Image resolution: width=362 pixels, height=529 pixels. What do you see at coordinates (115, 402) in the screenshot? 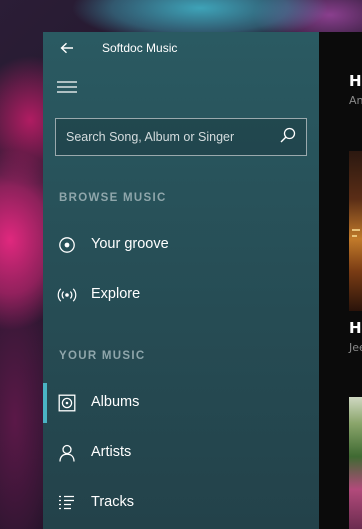
I see `nav-item-label: Albums` at bounding box center [115, 402].